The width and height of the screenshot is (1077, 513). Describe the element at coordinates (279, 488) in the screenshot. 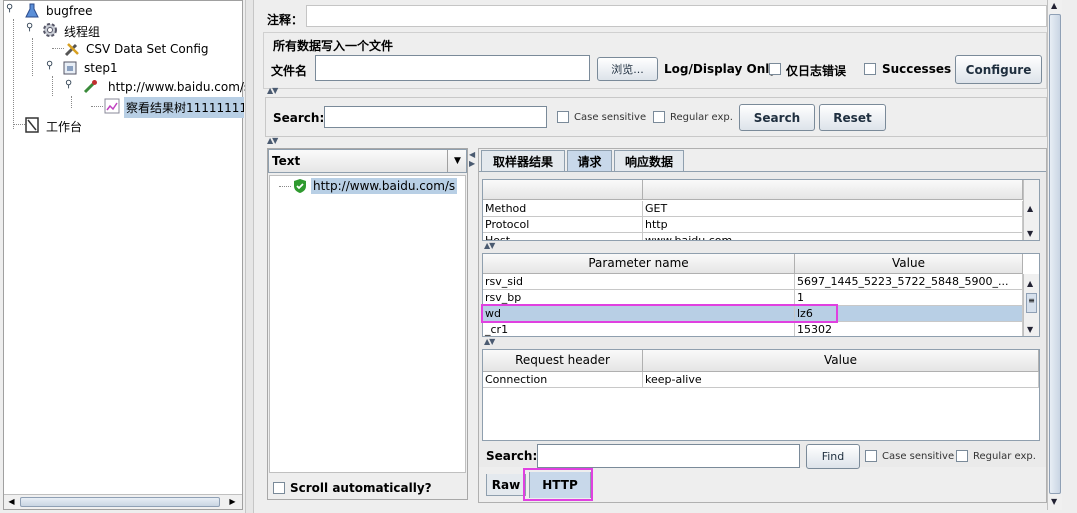

I see `scroll-auto-checkbox` at that location.